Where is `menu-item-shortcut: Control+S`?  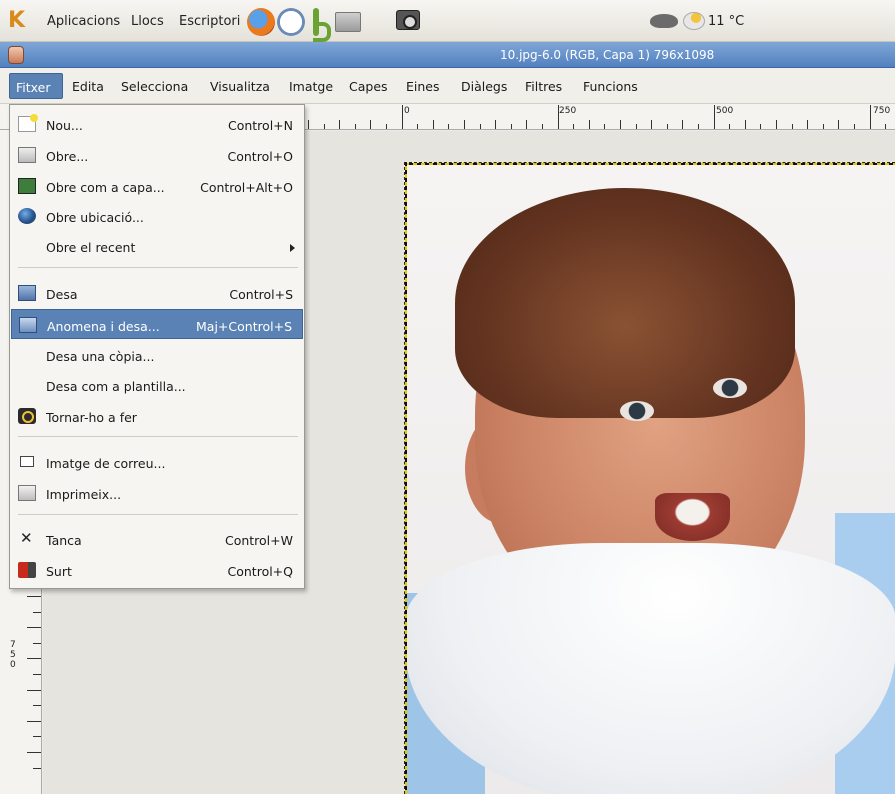 menu-item-shortcut: Control+S is located at coordinates (261, 294).